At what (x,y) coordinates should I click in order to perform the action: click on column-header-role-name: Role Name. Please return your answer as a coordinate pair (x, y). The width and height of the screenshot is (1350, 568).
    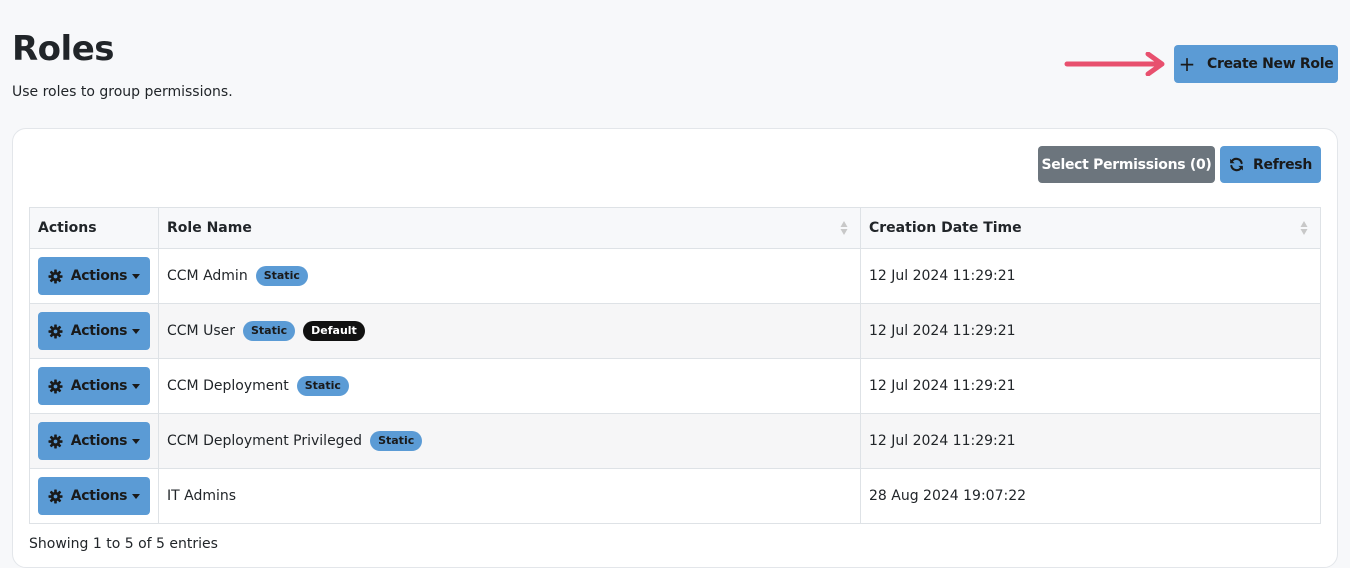
    Looking at the image, I should click on (509, 228).